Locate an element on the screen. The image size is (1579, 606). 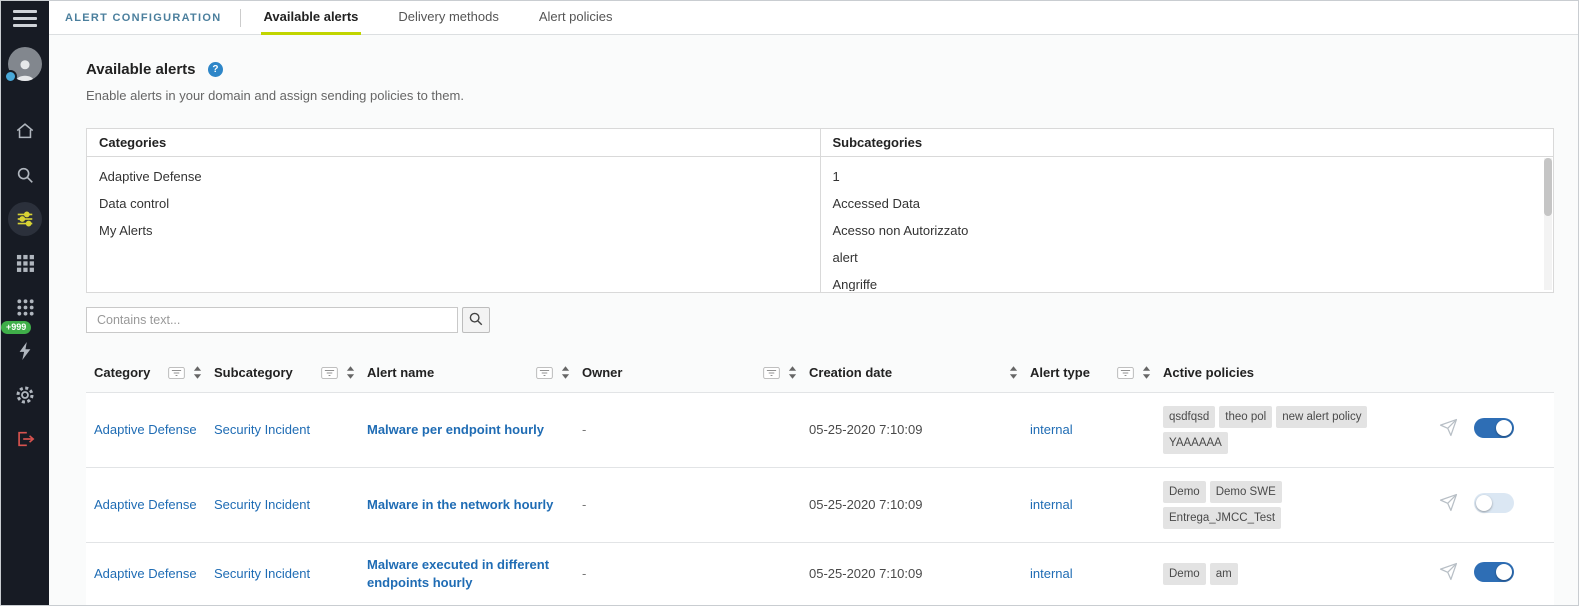
tab-delivery-methods: Delivery methods is located at coordinates (448, 18).